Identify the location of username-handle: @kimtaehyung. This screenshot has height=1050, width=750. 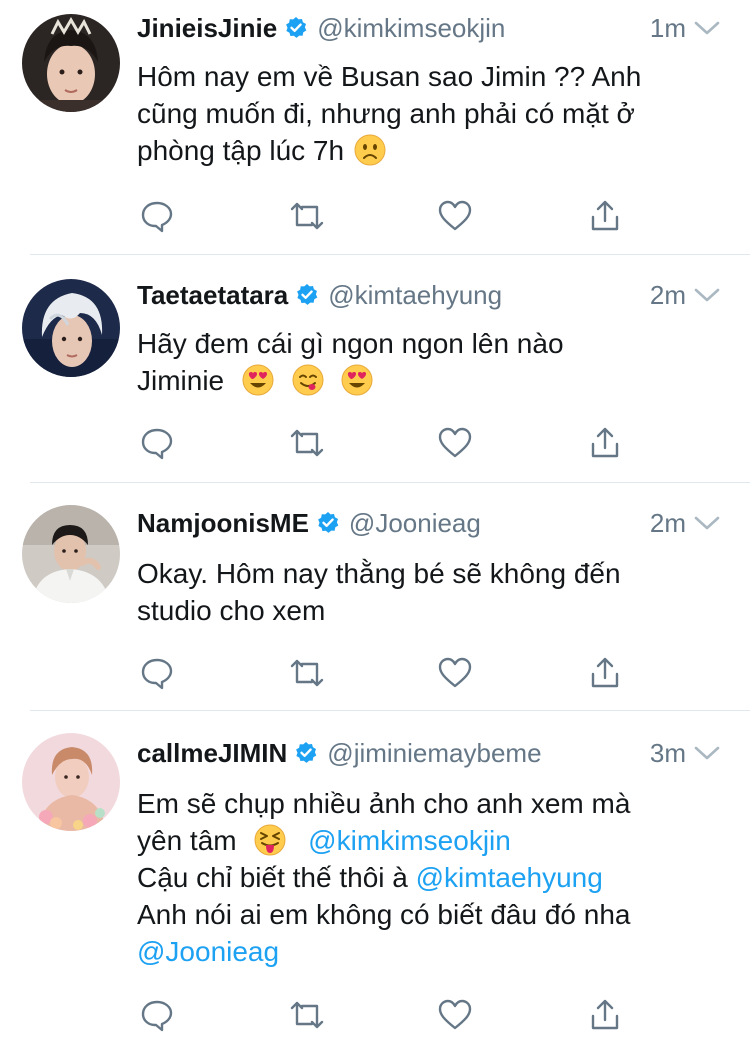
(485, 295).